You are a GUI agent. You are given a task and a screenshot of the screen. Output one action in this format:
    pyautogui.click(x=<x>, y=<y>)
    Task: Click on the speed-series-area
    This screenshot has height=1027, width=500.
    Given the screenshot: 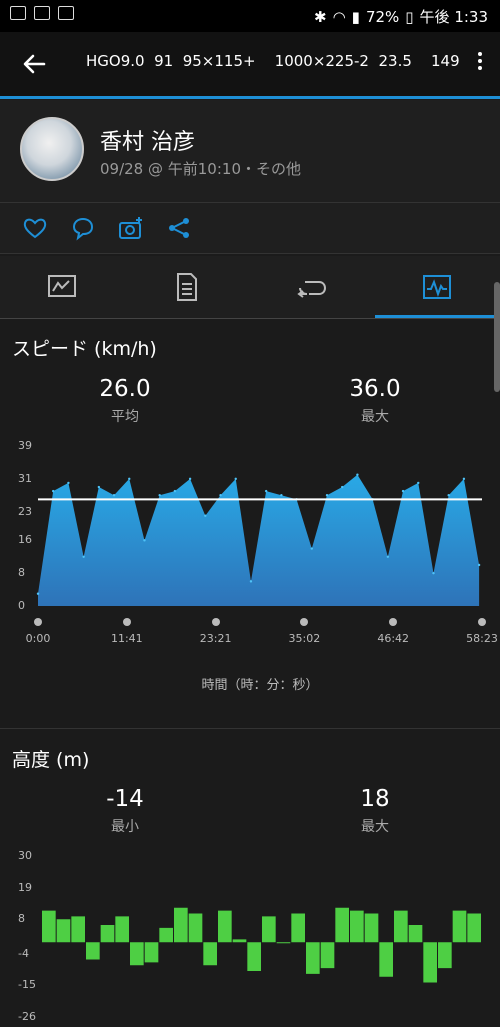 What is the action you would take?
    pyautogui.click(x=259, y=540)
    